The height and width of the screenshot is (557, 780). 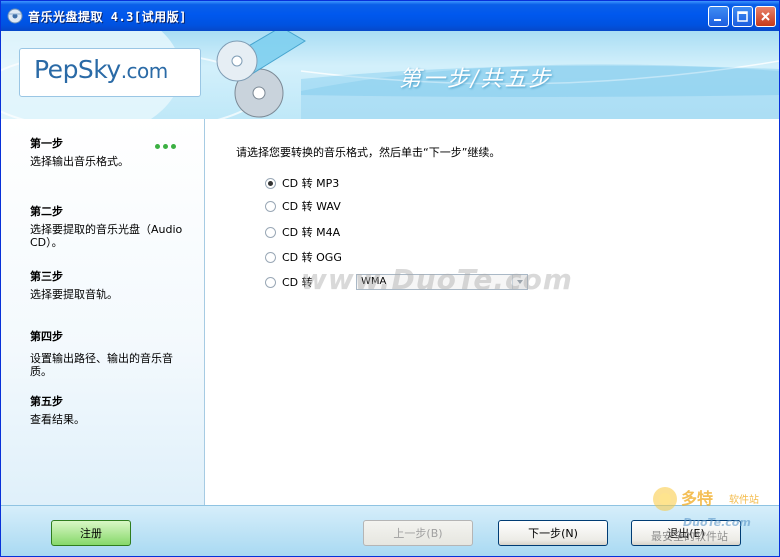 What do you see at coordinates (697, 498) in the screenshot?
I see `corner-brand: 多特` at bounding box center [697, 498].